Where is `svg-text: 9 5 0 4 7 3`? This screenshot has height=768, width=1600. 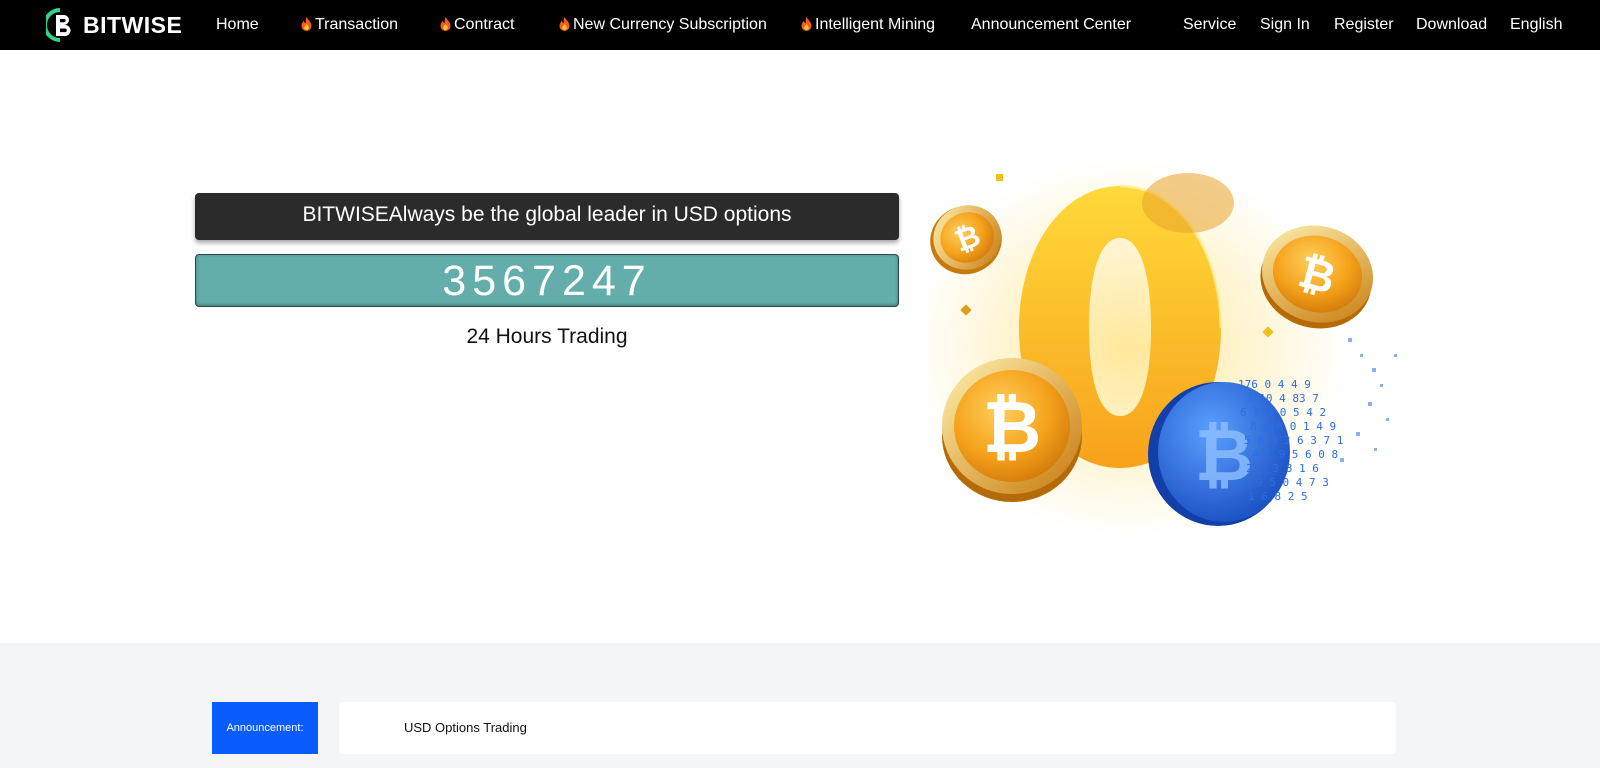 svg-text: 9 5 0 4 7 3 is located at coordinates (1292, 482).